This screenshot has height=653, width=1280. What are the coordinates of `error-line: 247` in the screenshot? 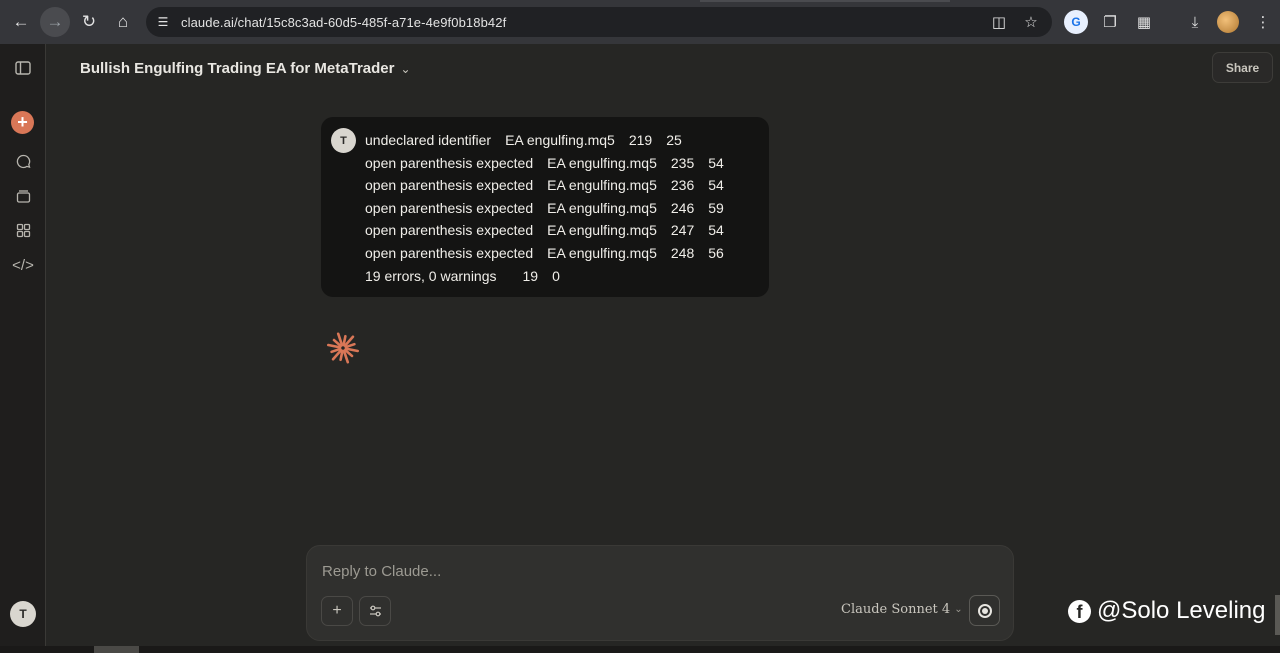 It's located at (682, 230).